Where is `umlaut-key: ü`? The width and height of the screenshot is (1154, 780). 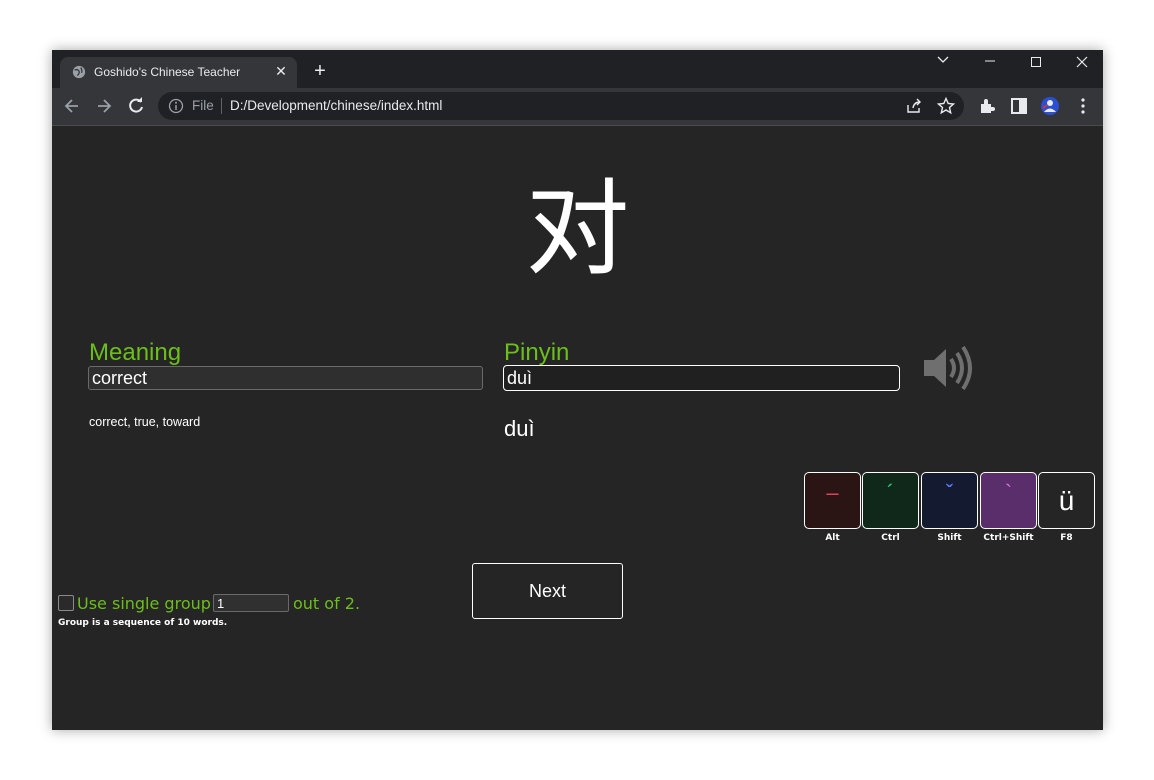
umlaut-key: ü is located at coordinates (1066, 500).